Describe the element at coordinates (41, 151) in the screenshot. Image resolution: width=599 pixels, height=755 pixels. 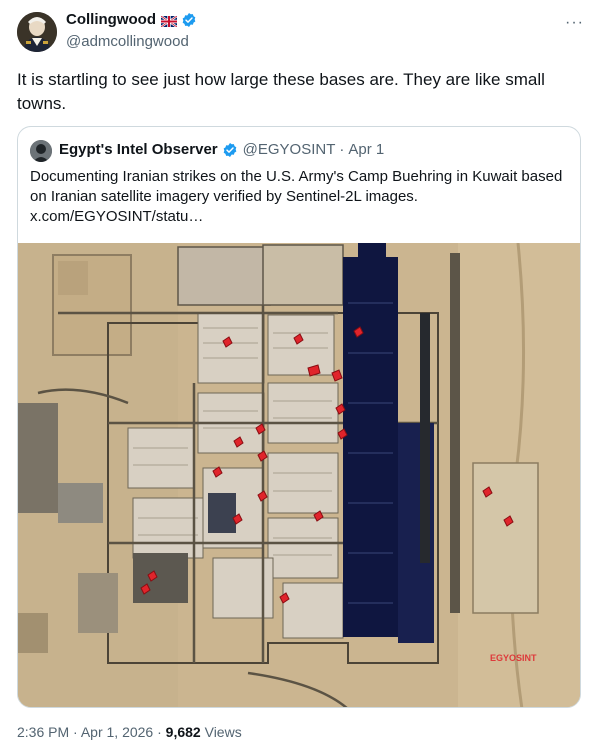
I see `quoted-author-avatar` at that location.